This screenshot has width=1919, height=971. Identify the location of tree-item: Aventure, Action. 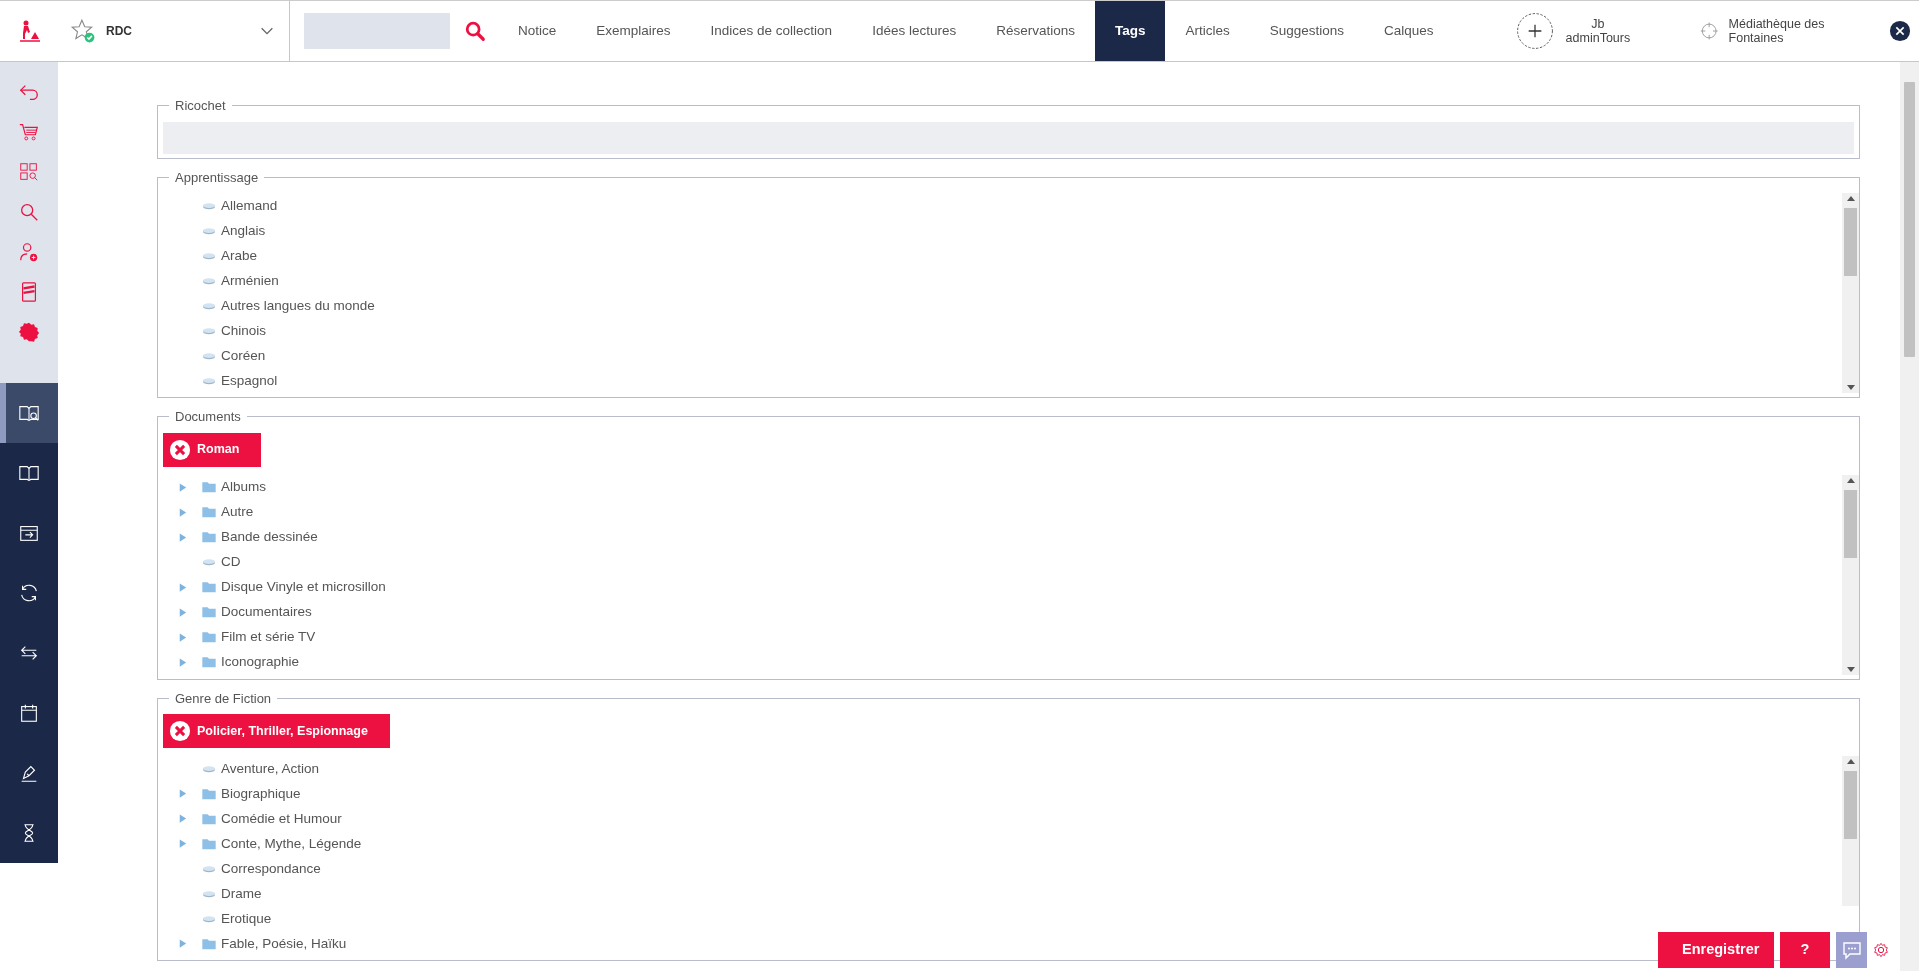
(270, 768).